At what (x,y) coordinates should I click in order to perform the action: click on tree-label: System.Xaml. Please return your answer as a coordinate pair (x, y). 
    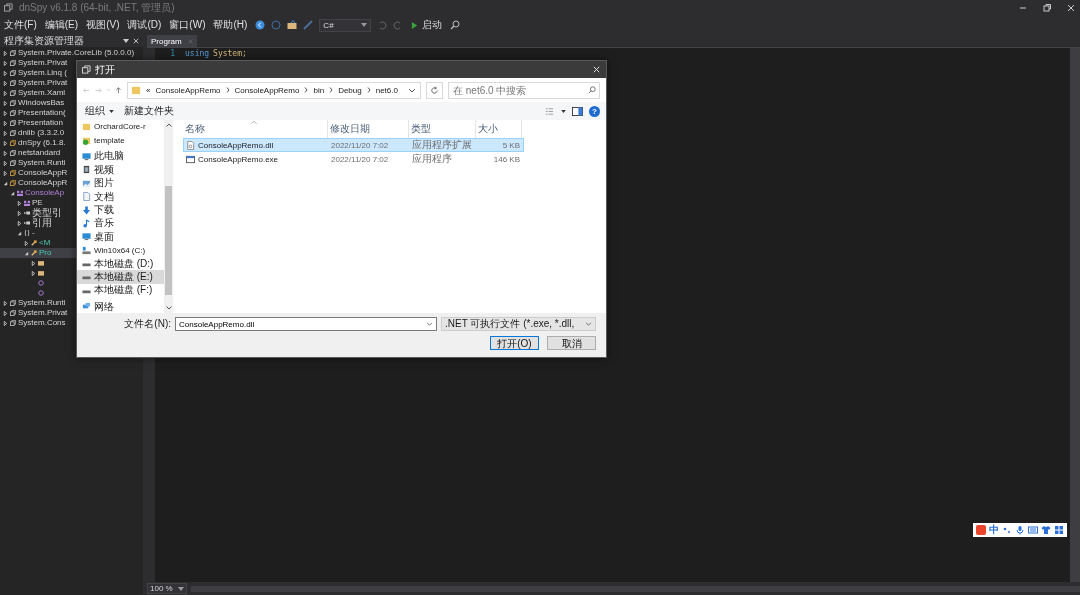
    Looking at the image, I should click on (42, 93).